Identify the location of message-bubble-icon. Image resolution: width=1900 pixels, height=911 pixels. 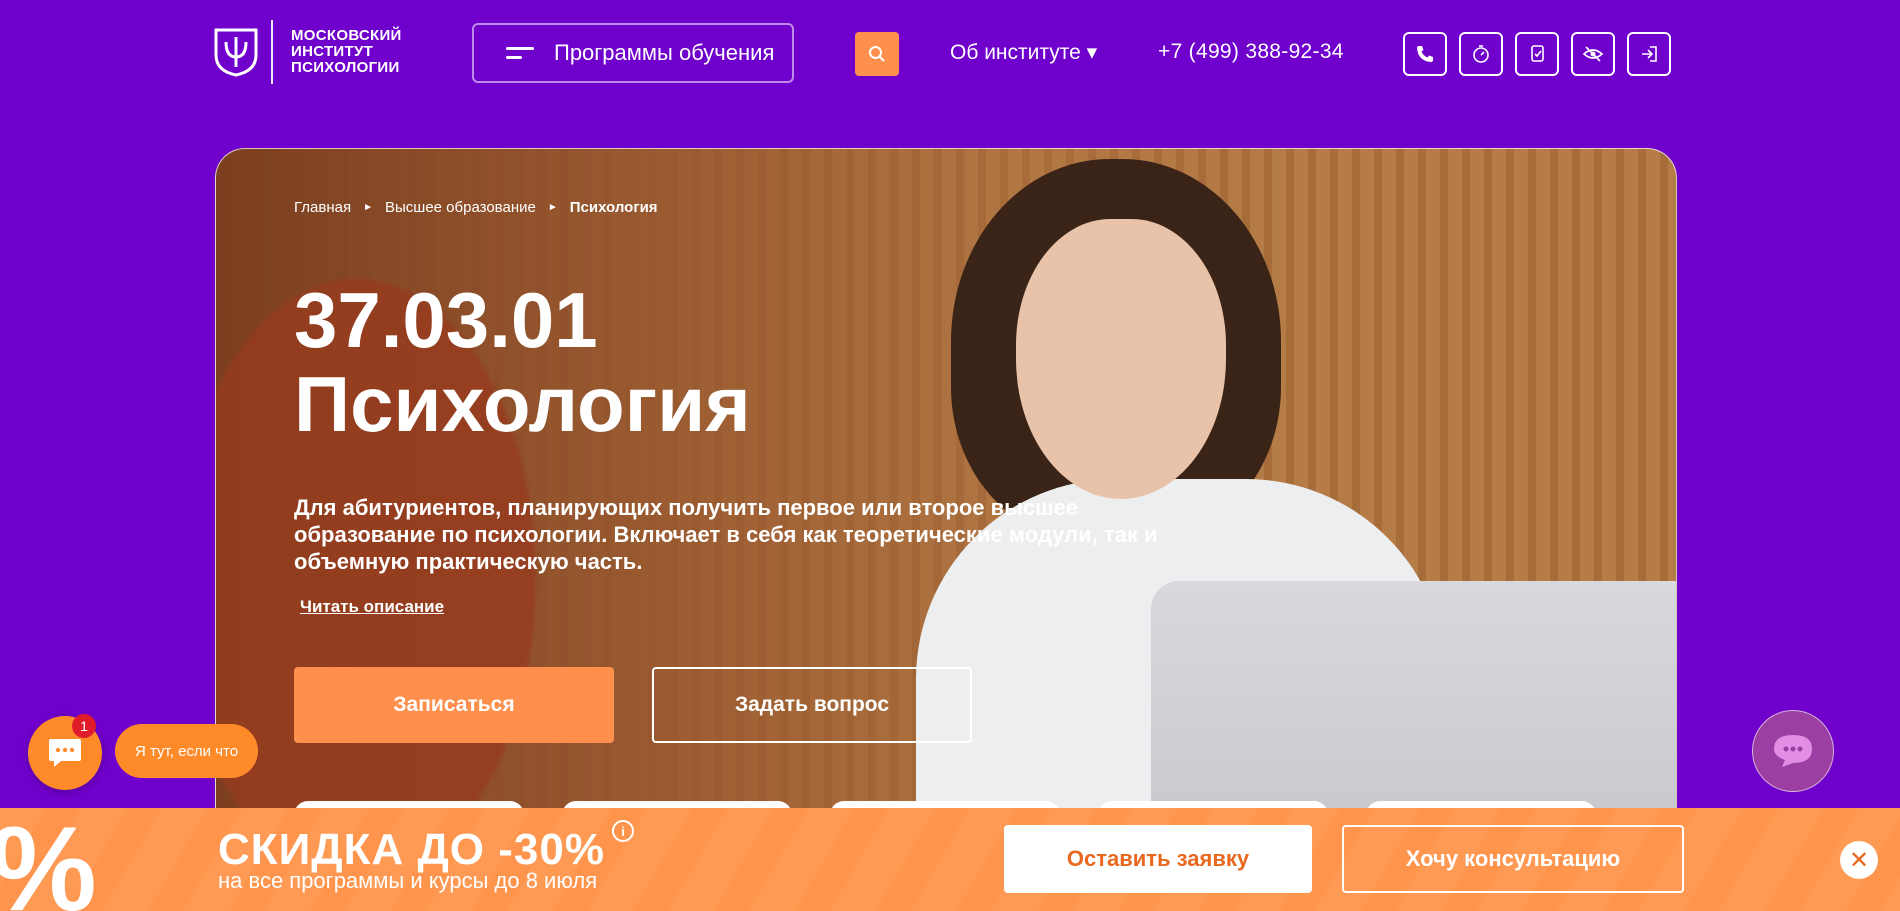
(1793, 751).